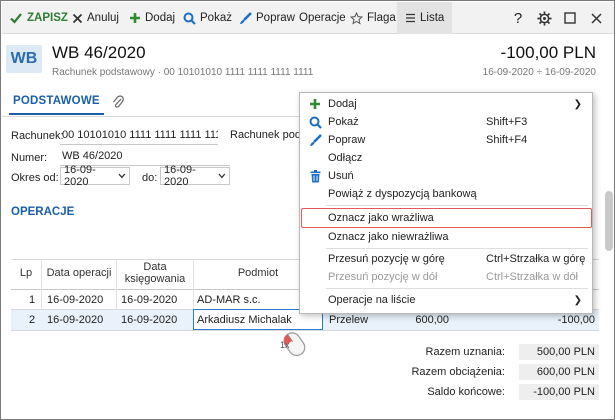 This screenshot has height=420, width=615. What do you see at coordinates (79, 273) in the screenshot?
I see `column-header-operation-date: Data operacji` at bounding box center [79, 273].